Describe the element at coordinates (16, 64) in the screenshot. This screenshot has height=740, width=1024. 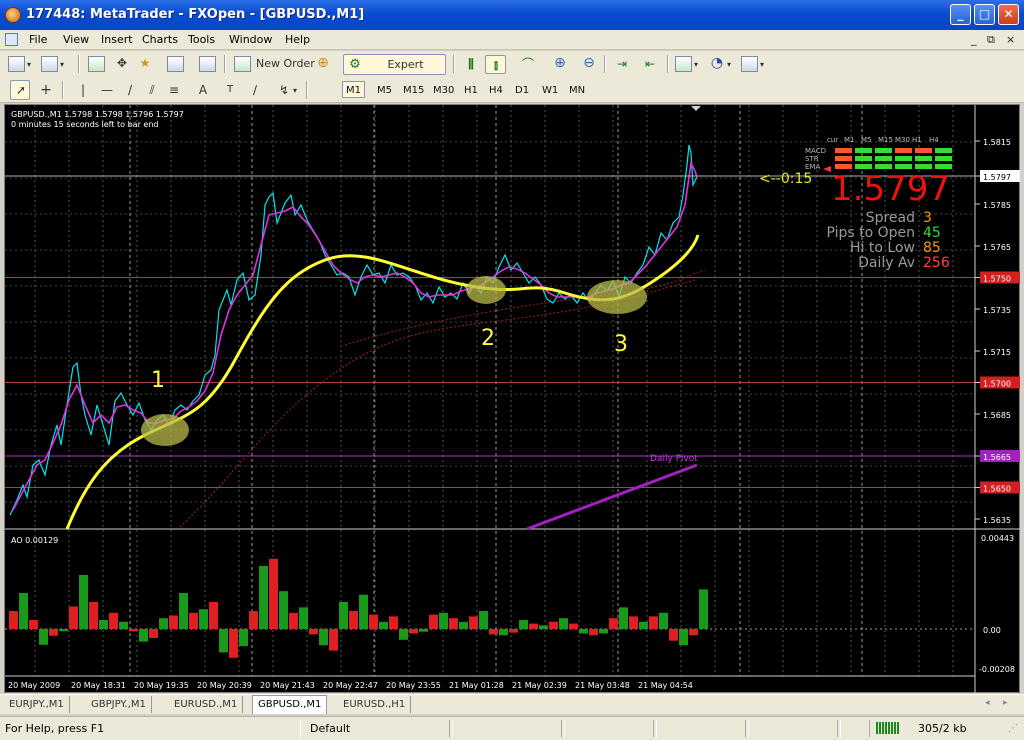
I see `new-chart-icon` at that location.